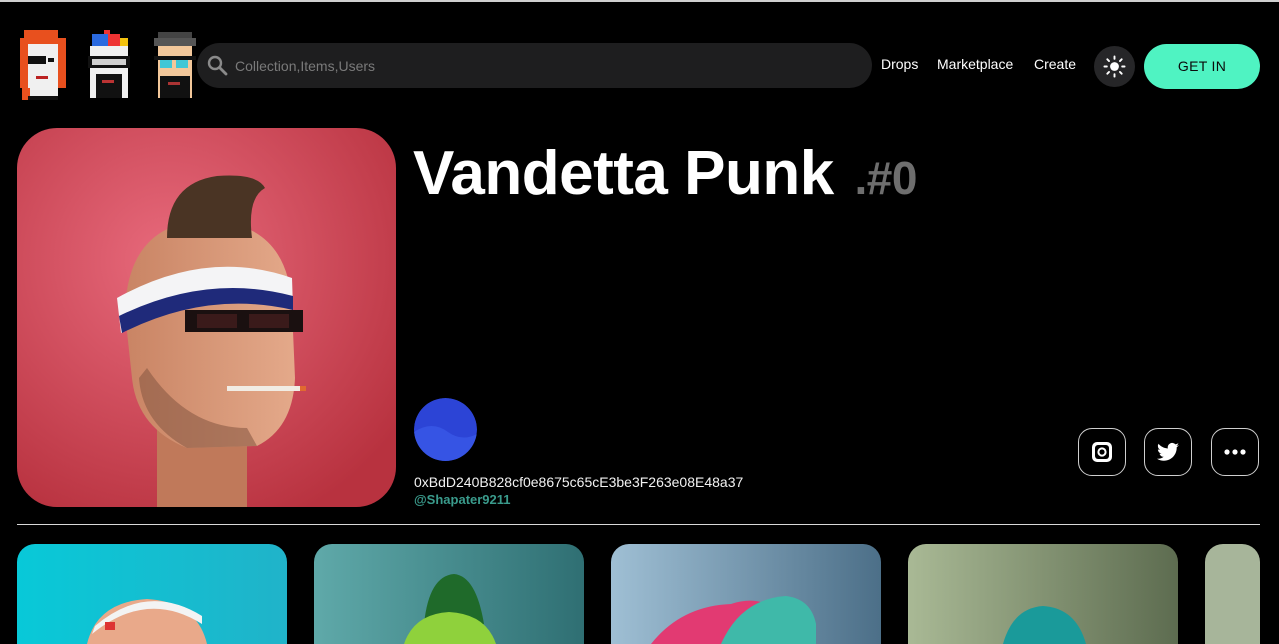 The width and height of the screenshot is (1279, 644). I want to click on owner-handle: @Shapater9211, so click(462, 499).